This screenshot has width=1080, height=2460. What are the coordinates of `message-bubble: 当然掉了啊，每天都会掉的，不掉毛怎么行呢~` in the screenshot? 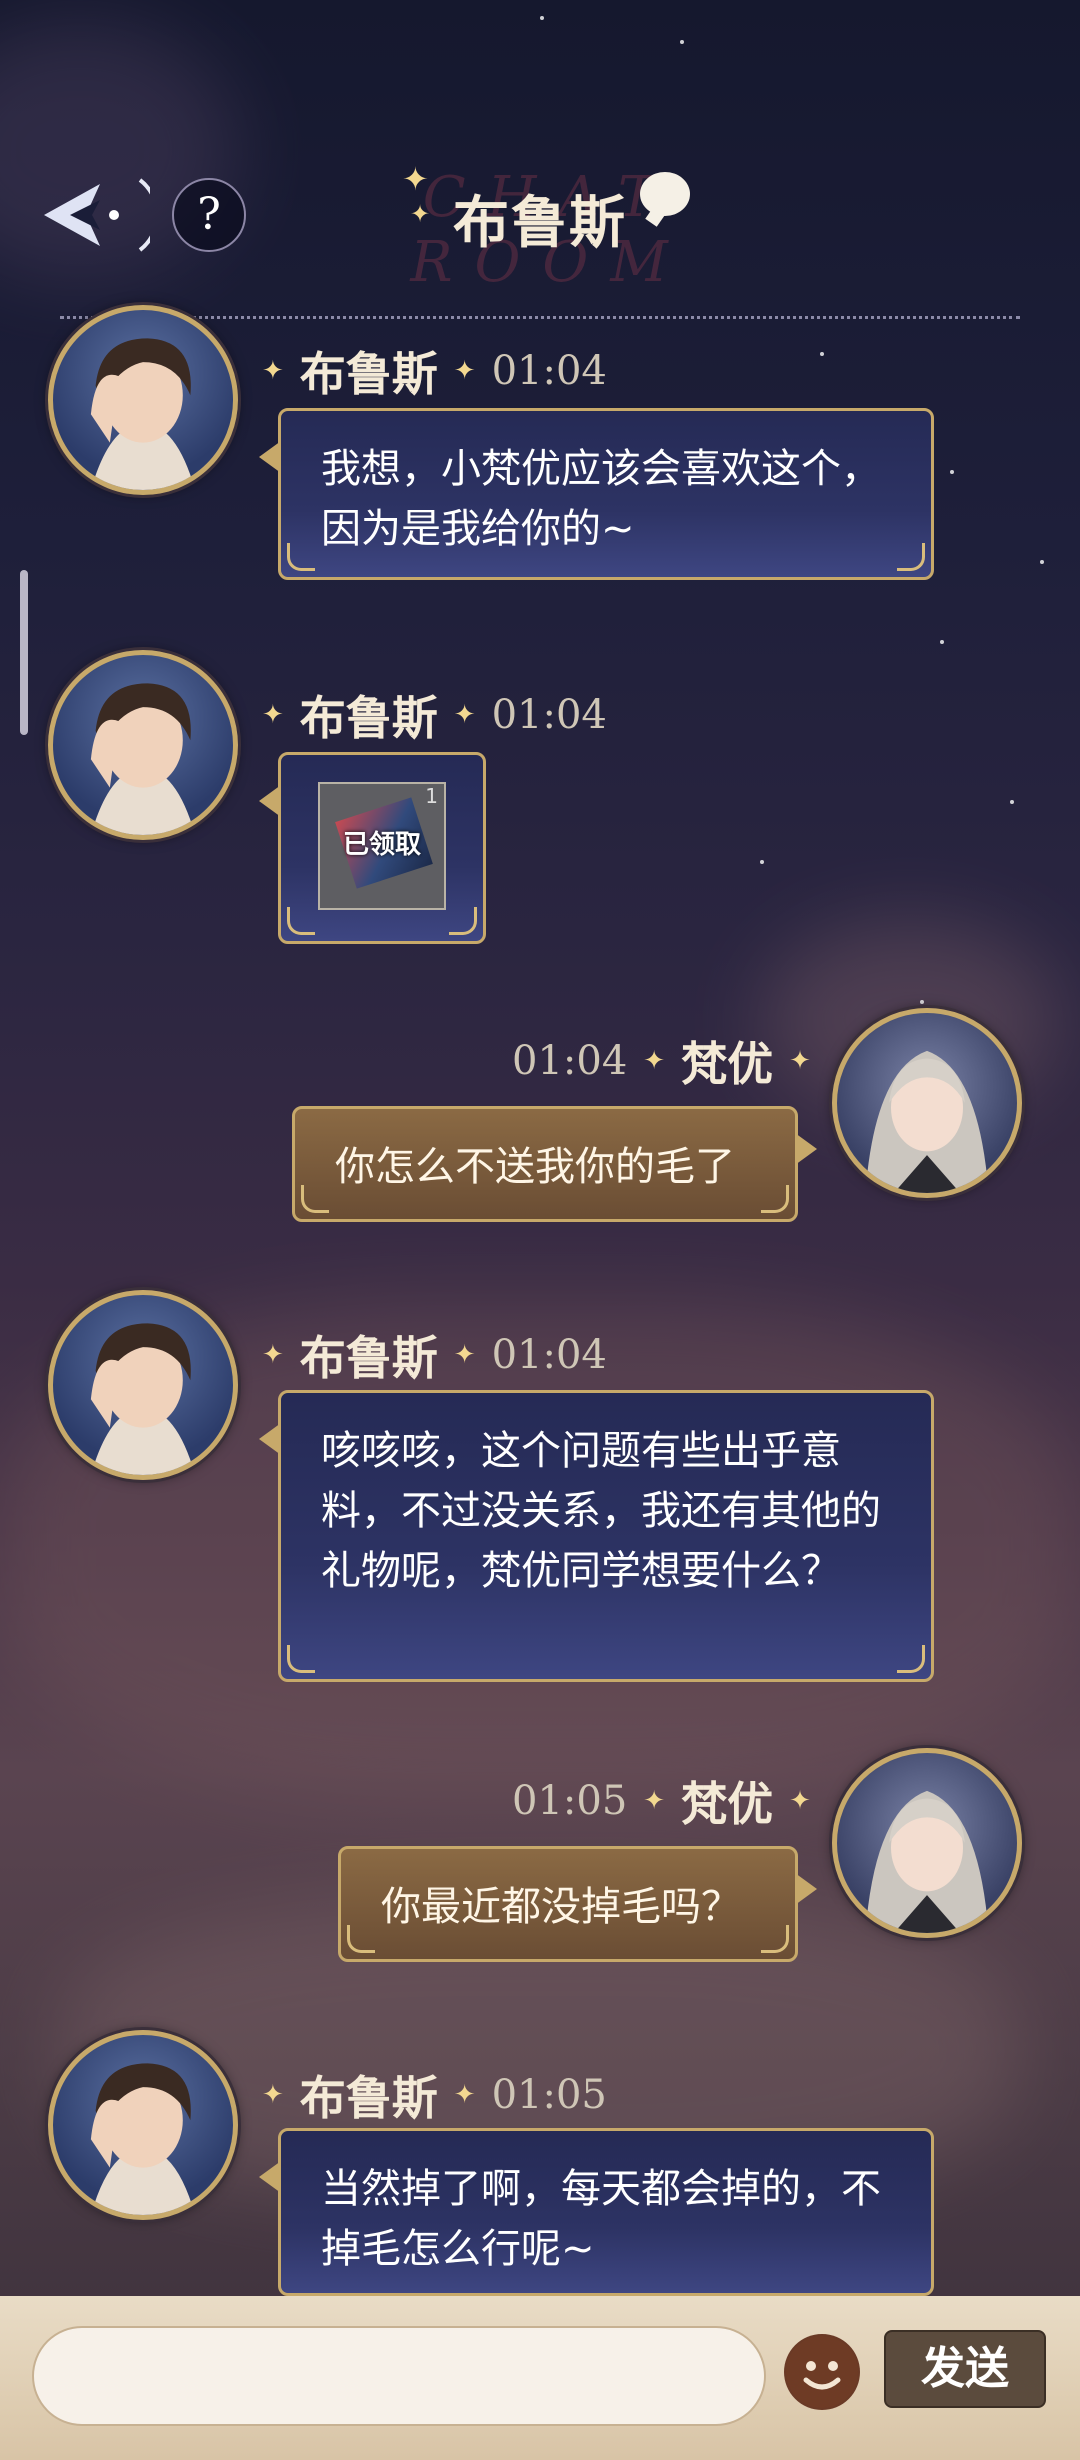 It's located at (596, 2212).